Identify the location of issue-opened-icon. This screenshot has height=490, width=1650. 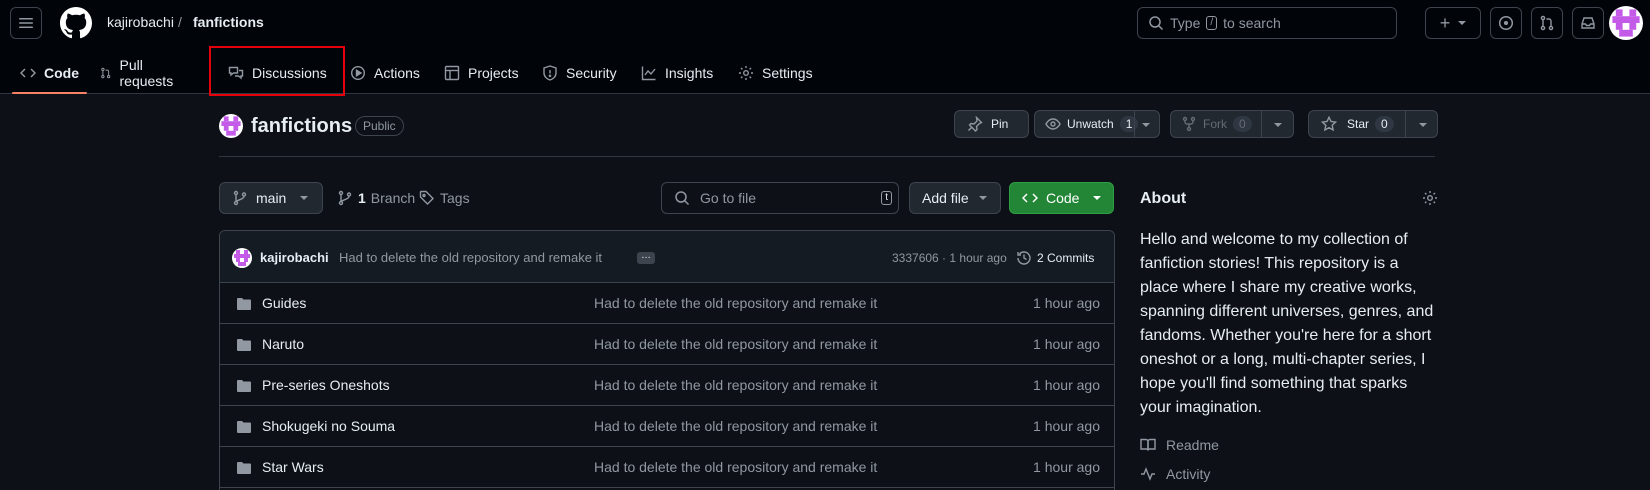
(1506, 23).